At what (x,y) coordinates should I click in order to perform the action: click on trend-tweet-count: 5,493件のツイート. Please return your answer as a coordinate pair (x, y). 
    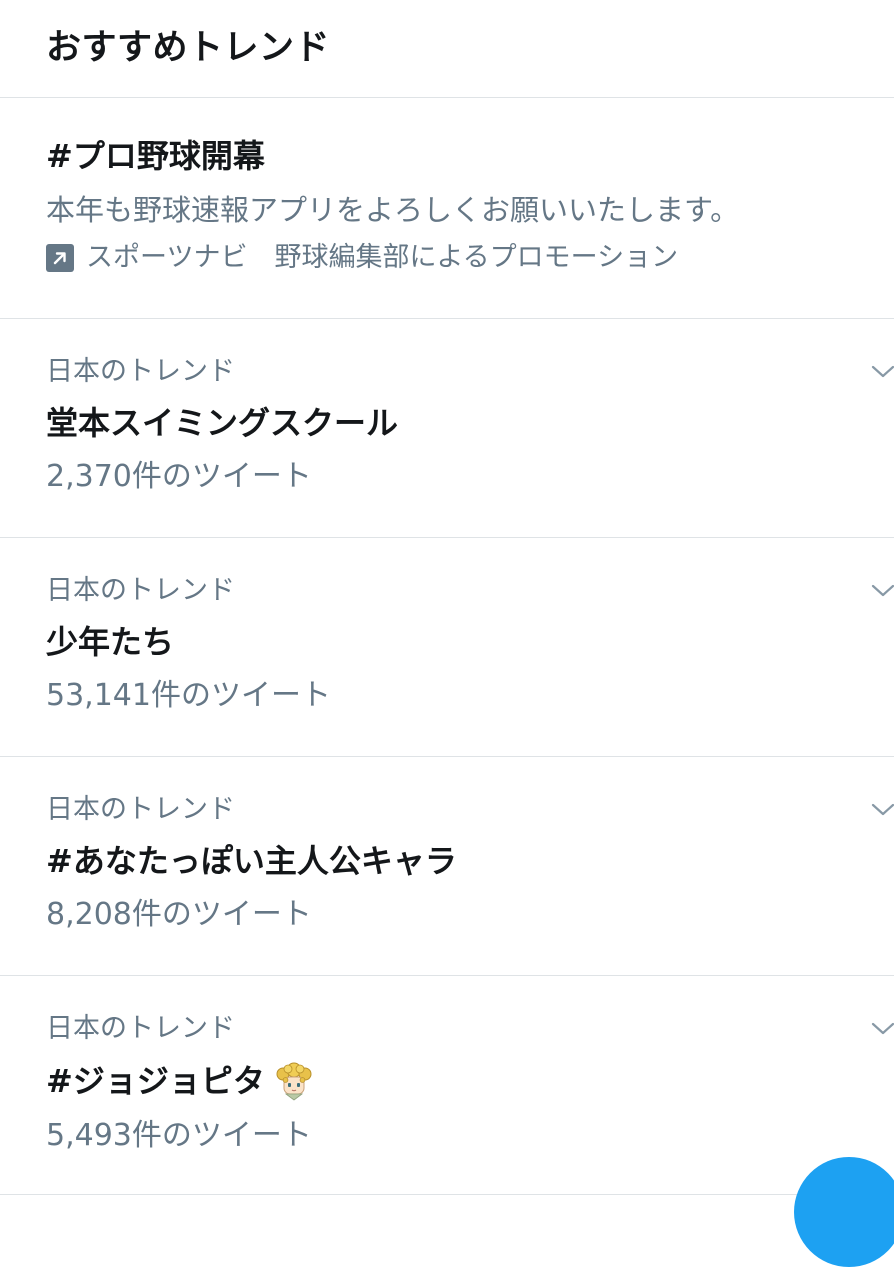
    Looking at the image, I should click on (179, 1135).